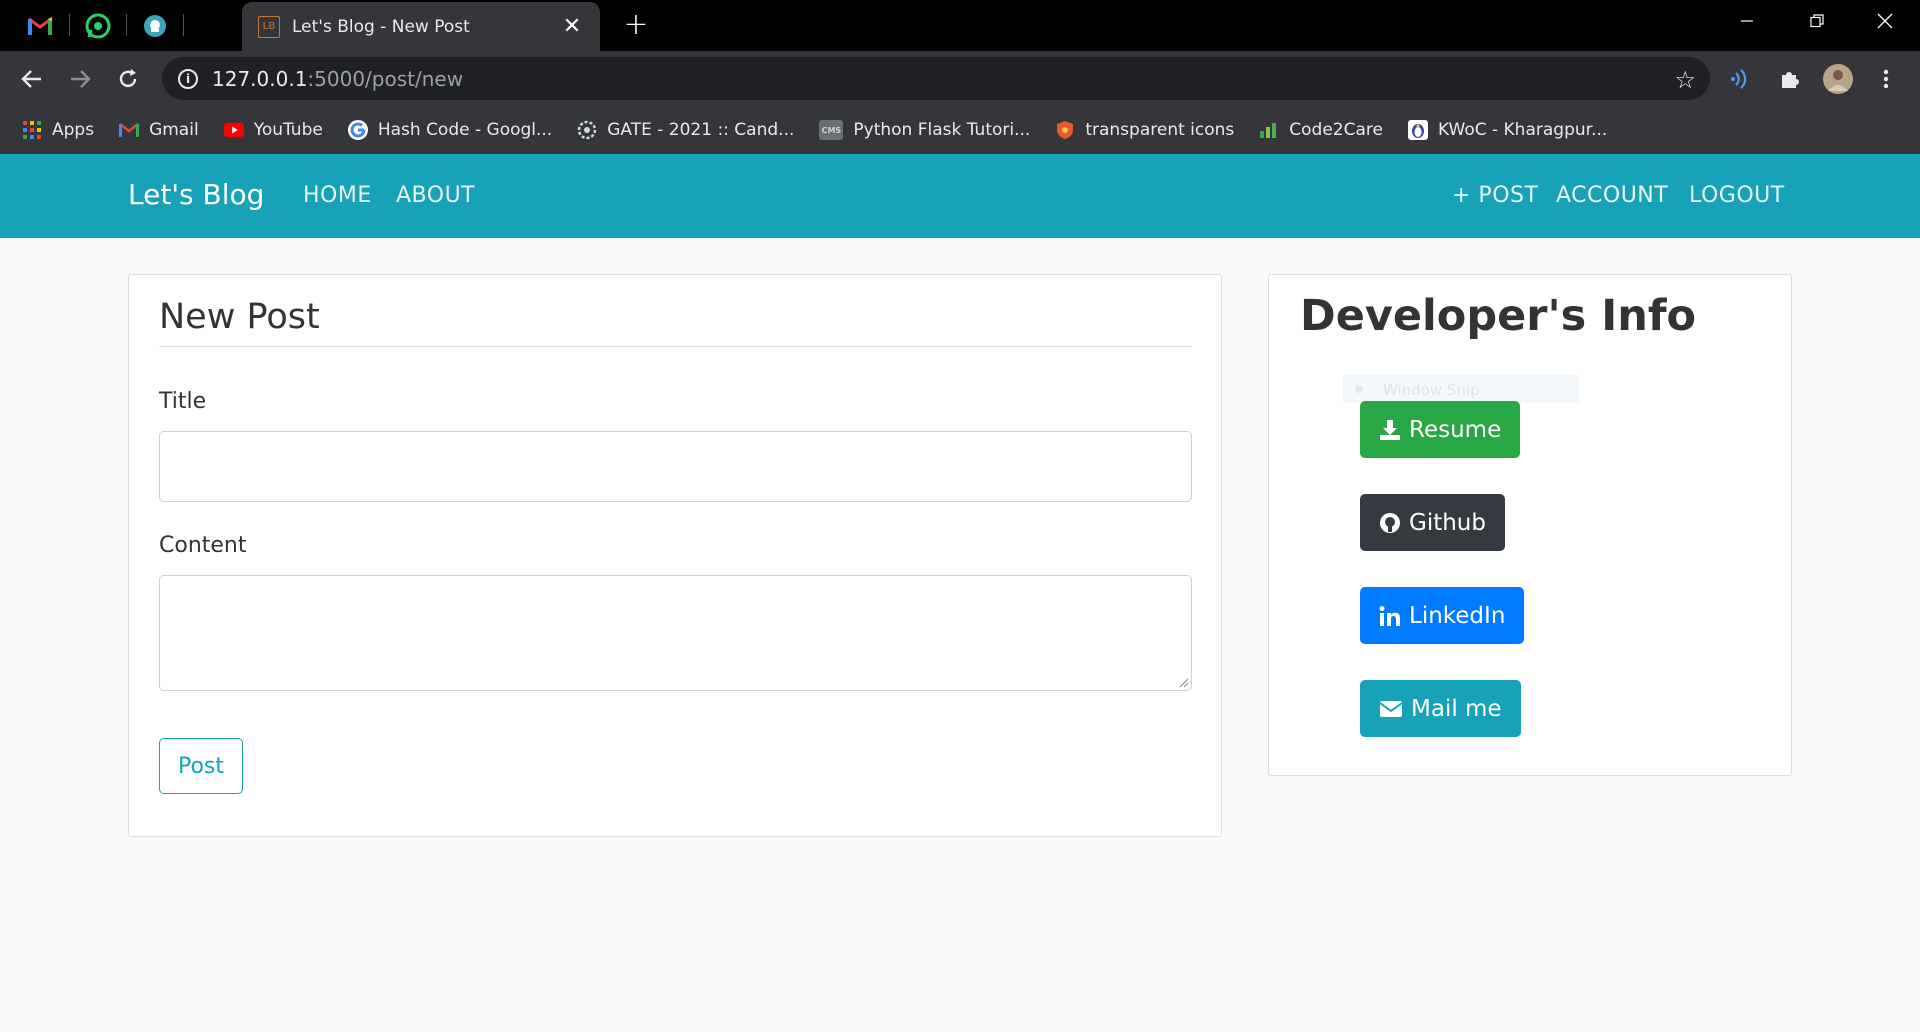 The width and height of the screenshot is (1920, 1032). I want to click on forward-button, so click(80, 79).